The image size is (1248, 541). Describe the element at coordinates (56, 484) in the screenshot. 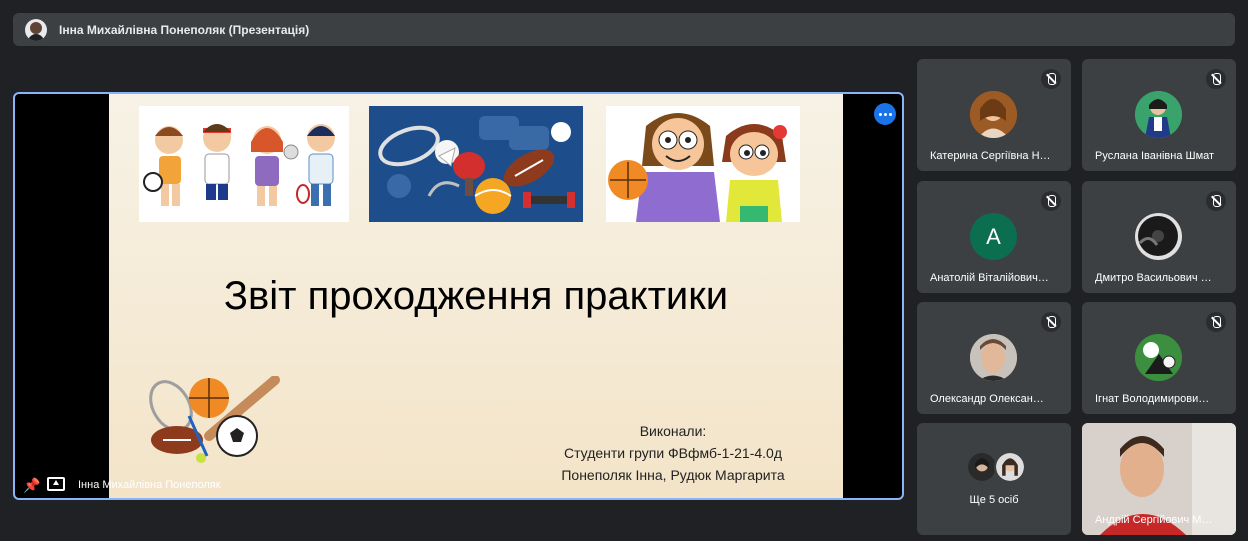

I see `presenting-icon` at that location.